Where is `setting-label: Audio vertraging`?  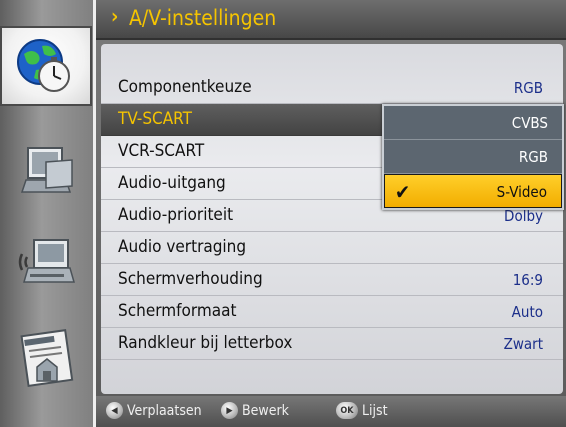
setting-label: Audio vertraging is located at coordinates (182, 247).